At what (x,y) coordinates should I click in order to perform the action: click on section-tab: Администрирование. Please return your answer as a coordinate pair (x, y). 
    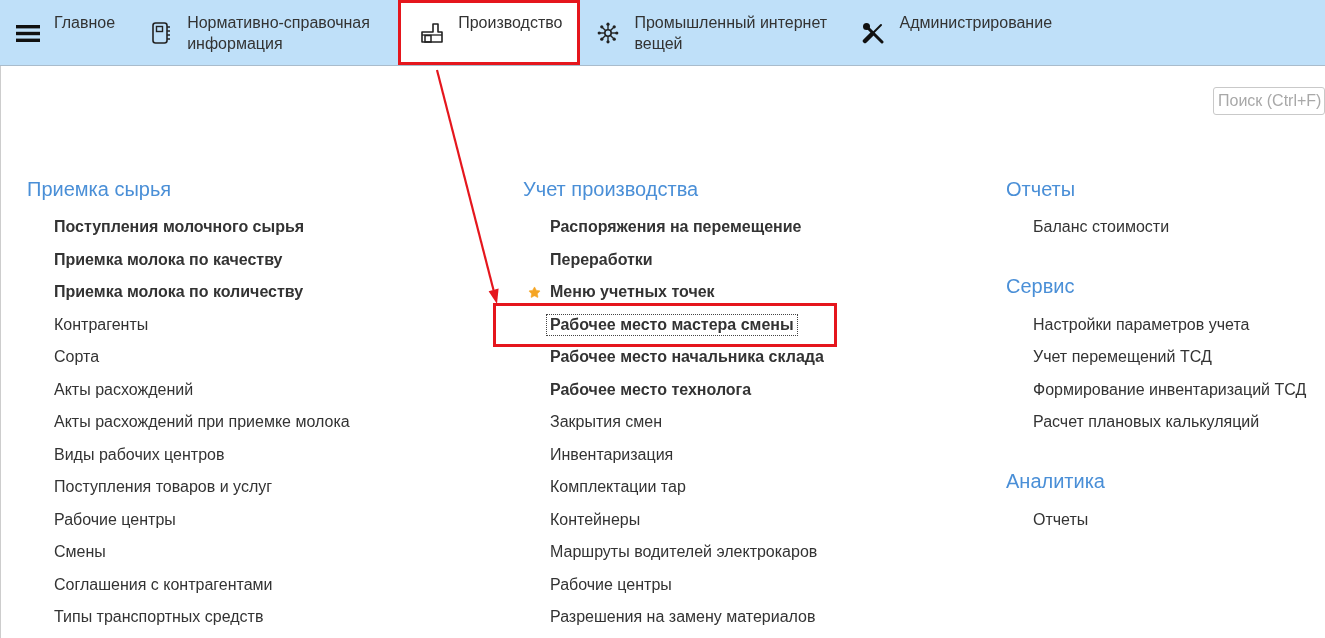
    Looking at the image, I should click on (958, 32).